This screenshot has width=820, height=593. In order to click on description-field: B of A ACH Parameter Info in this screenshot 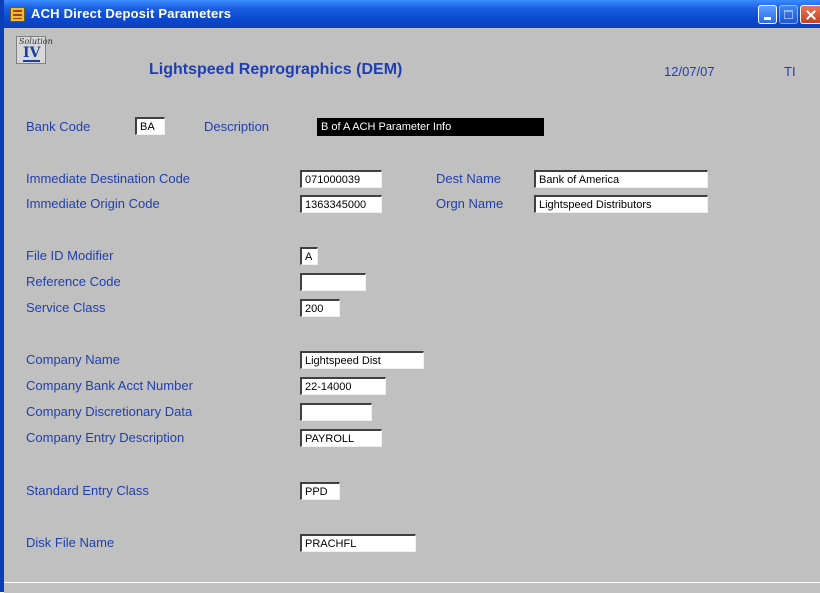, I will do `click(430, 127)`.